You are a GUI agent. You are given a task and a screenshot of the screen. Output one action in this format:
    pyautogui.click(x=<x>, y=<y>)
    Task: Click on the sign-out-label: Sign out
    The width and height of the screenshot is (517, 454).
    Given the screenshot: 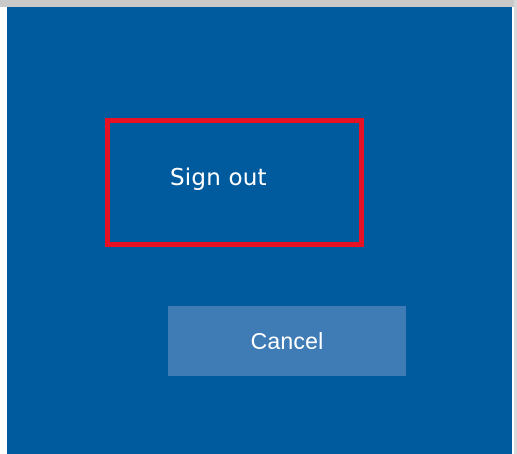 What is the action you would take?
    pyautogui.click(x=218, y=178)
    